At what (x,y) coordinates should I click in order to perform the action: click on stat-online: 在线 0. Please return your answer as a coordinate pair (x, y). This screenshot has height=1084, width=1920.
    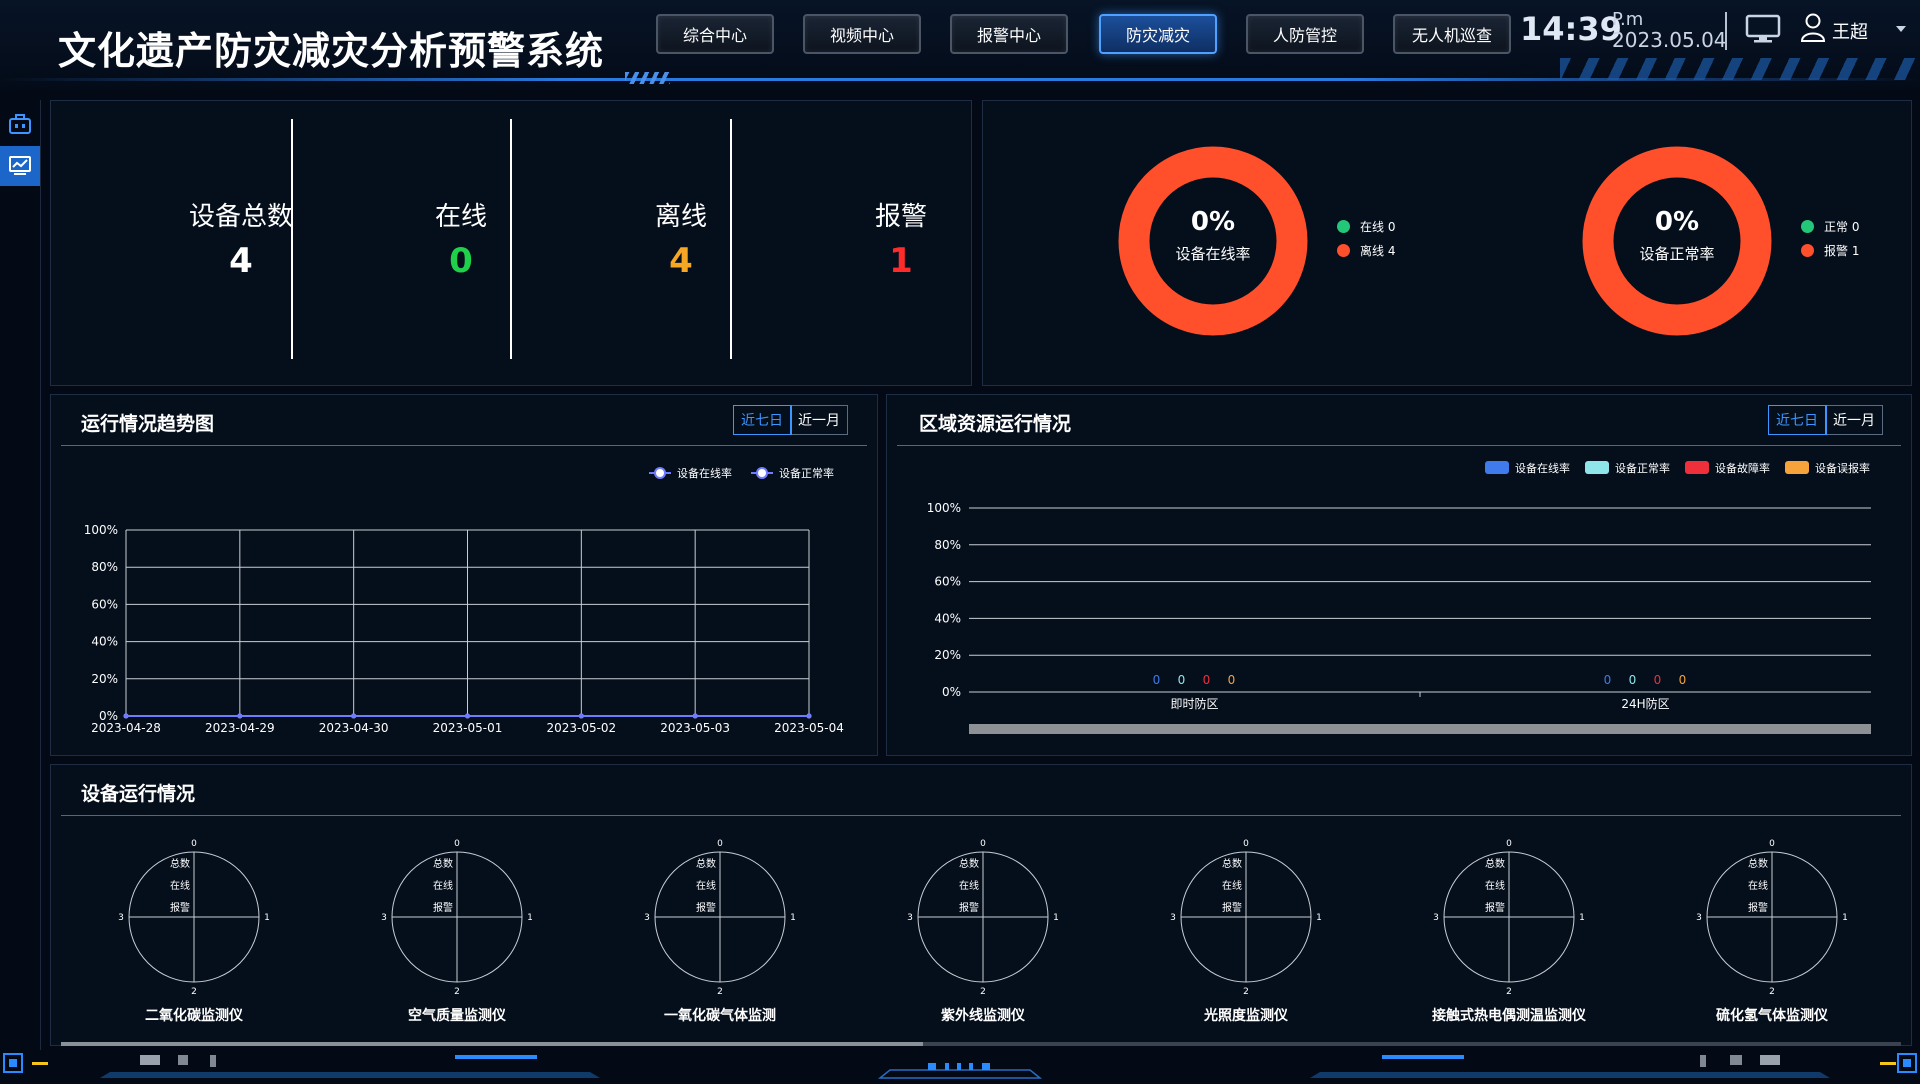
    Looking at the image, I should click on (461, 238).